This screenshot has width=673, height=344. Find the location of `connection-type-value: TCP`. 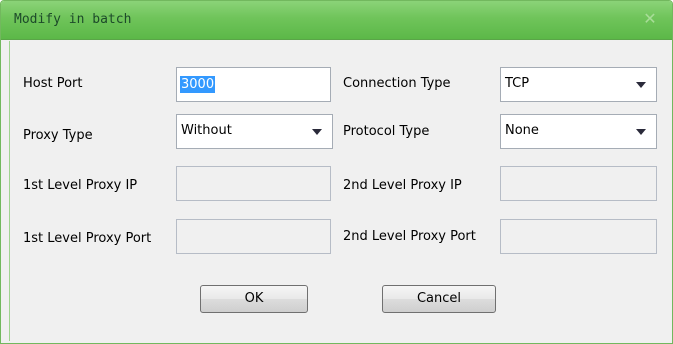

connection-type-value: TCP is located at coordinates (517, 83).